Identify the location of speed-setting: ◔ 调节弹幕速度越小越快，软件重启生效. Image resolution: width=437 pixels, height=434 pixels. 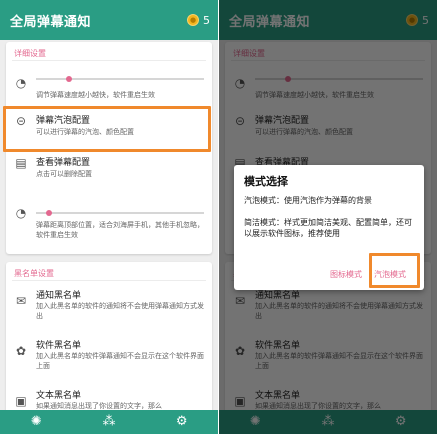
(109, 86).